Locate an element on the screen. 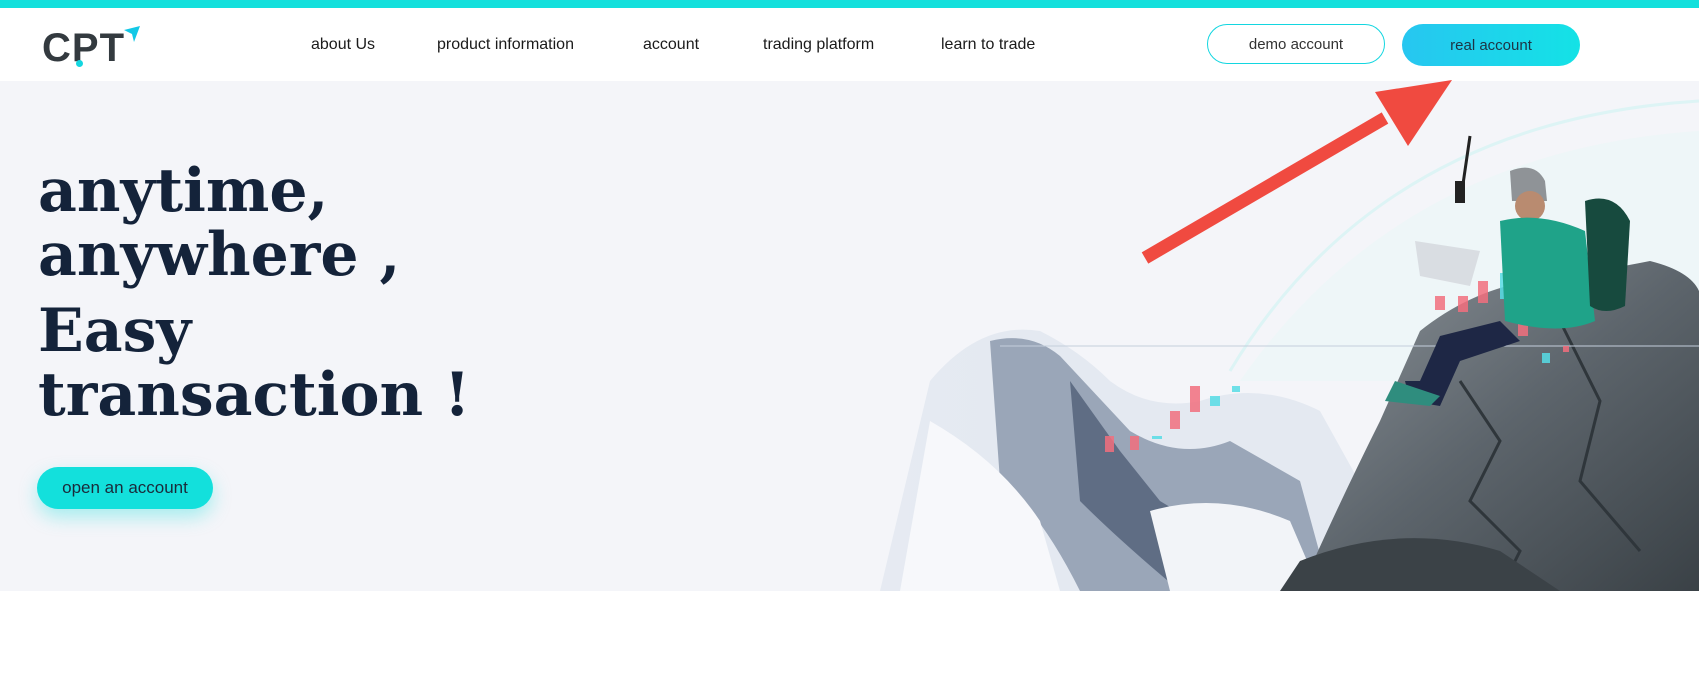 The image size is (1699, 681). nav-about-us: about Us is located at coordinates (343, 45).